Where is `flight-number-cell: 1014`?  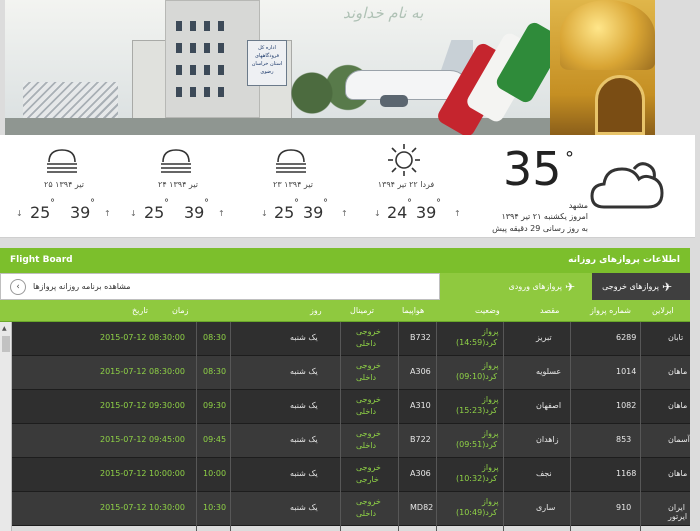 flight-number-cell: 1014 is located at coordinates (626, 371).